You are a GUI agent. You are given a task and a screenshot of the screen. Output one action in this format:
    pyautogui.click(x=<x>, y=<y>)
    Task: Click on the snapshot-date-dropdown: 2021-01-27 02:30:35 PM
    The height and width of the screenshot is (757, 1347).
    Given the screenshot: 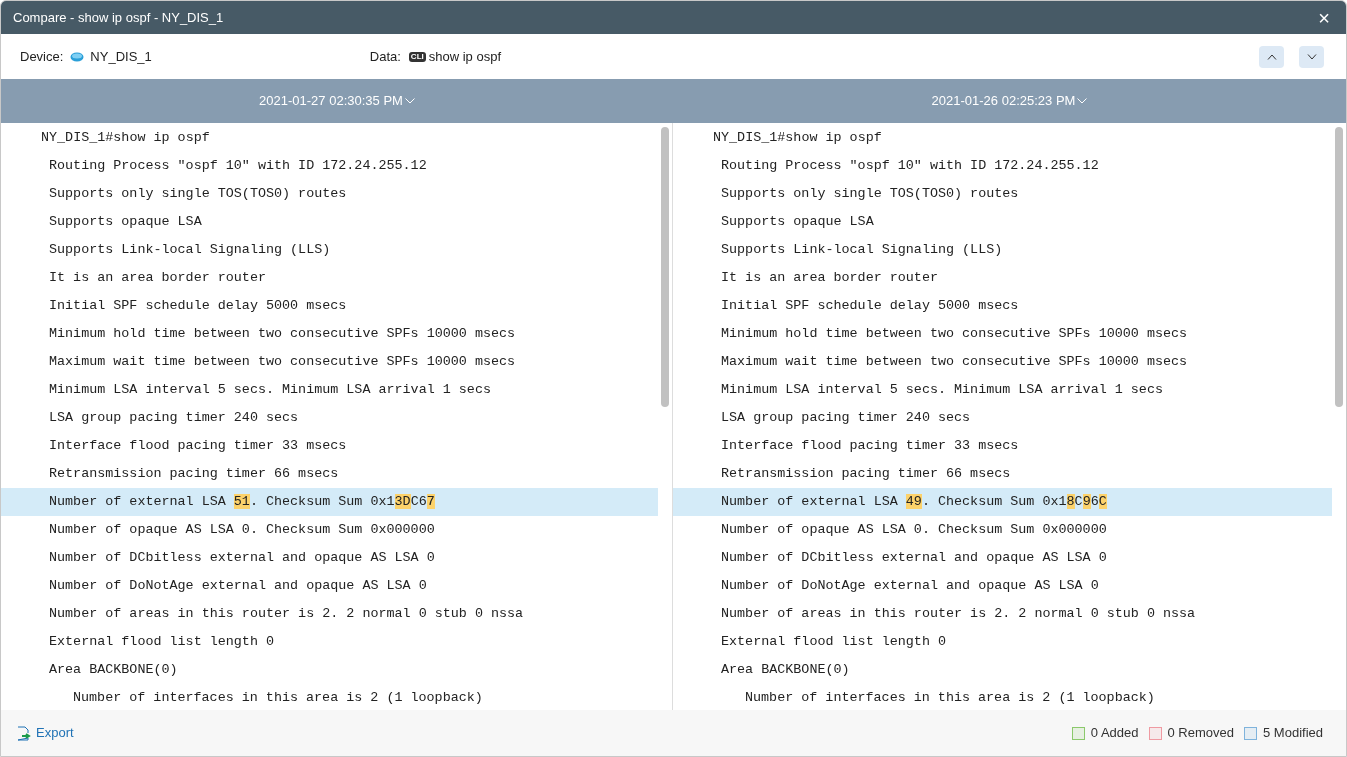 What is the action you would take?
    pyautogui.click(x=337, y=101)
    